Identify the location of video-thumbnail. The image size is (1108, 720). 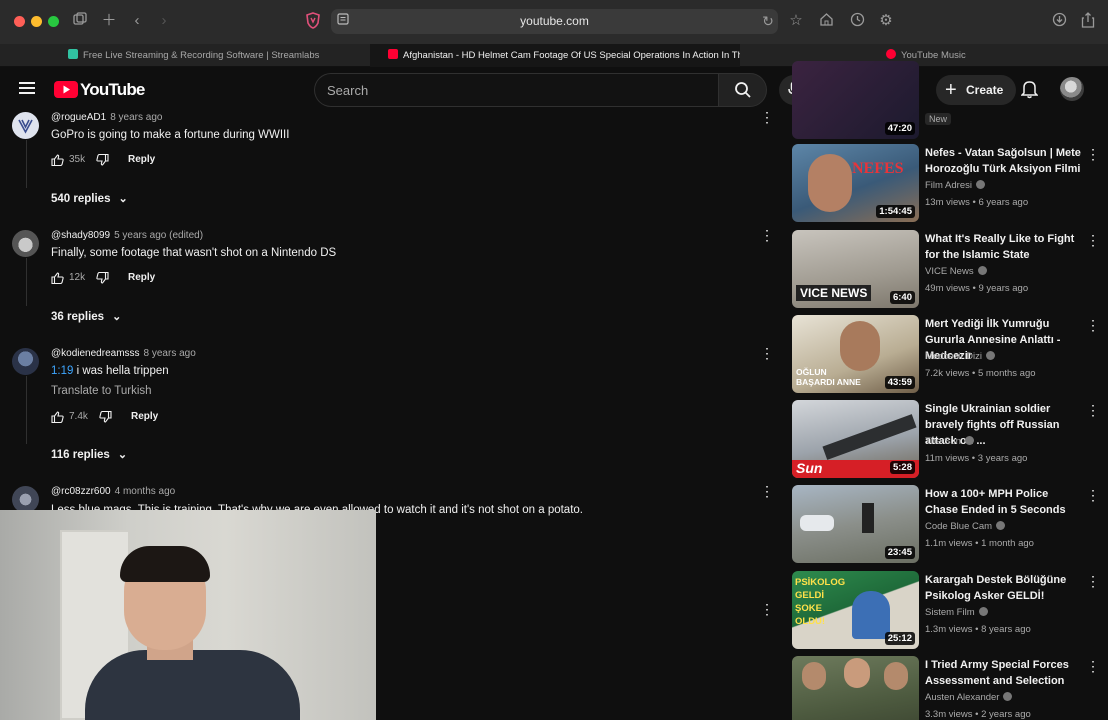
(855, 688).